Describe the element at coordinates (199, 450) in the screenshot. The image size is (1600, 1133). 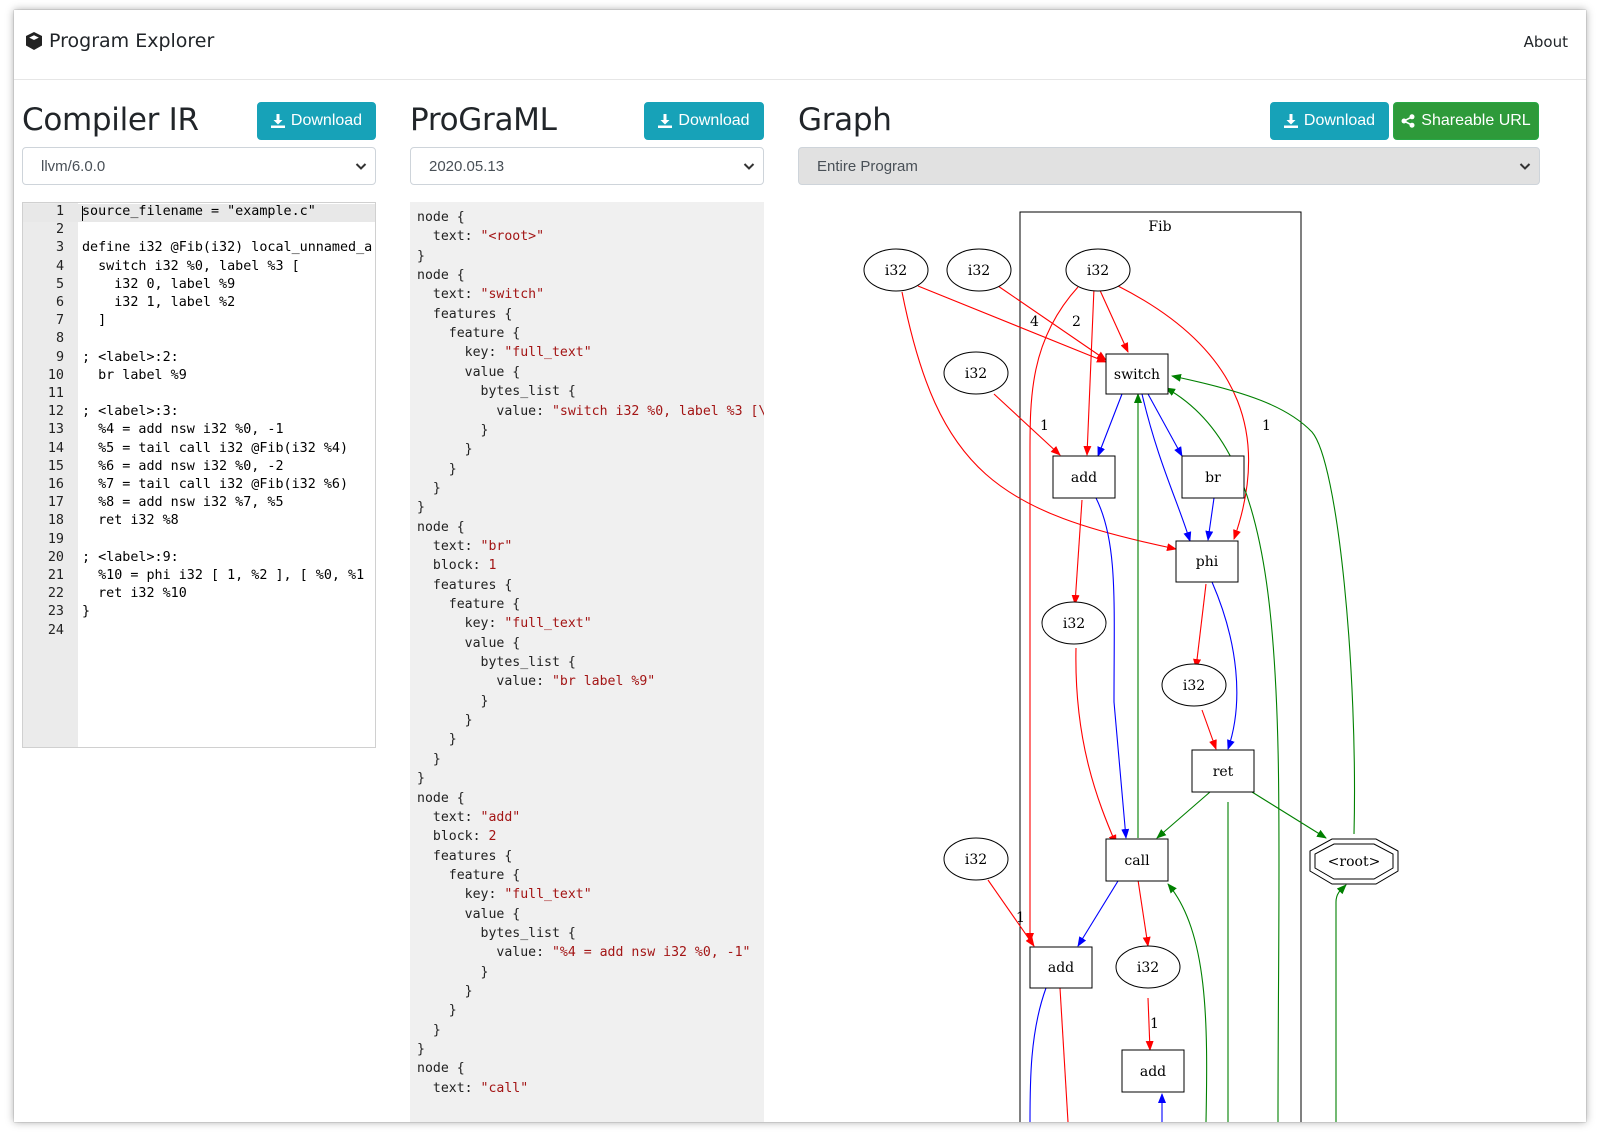
I see `code-line: 14 %5 = tail call i32 @Fib(i32 %4)` at that location.